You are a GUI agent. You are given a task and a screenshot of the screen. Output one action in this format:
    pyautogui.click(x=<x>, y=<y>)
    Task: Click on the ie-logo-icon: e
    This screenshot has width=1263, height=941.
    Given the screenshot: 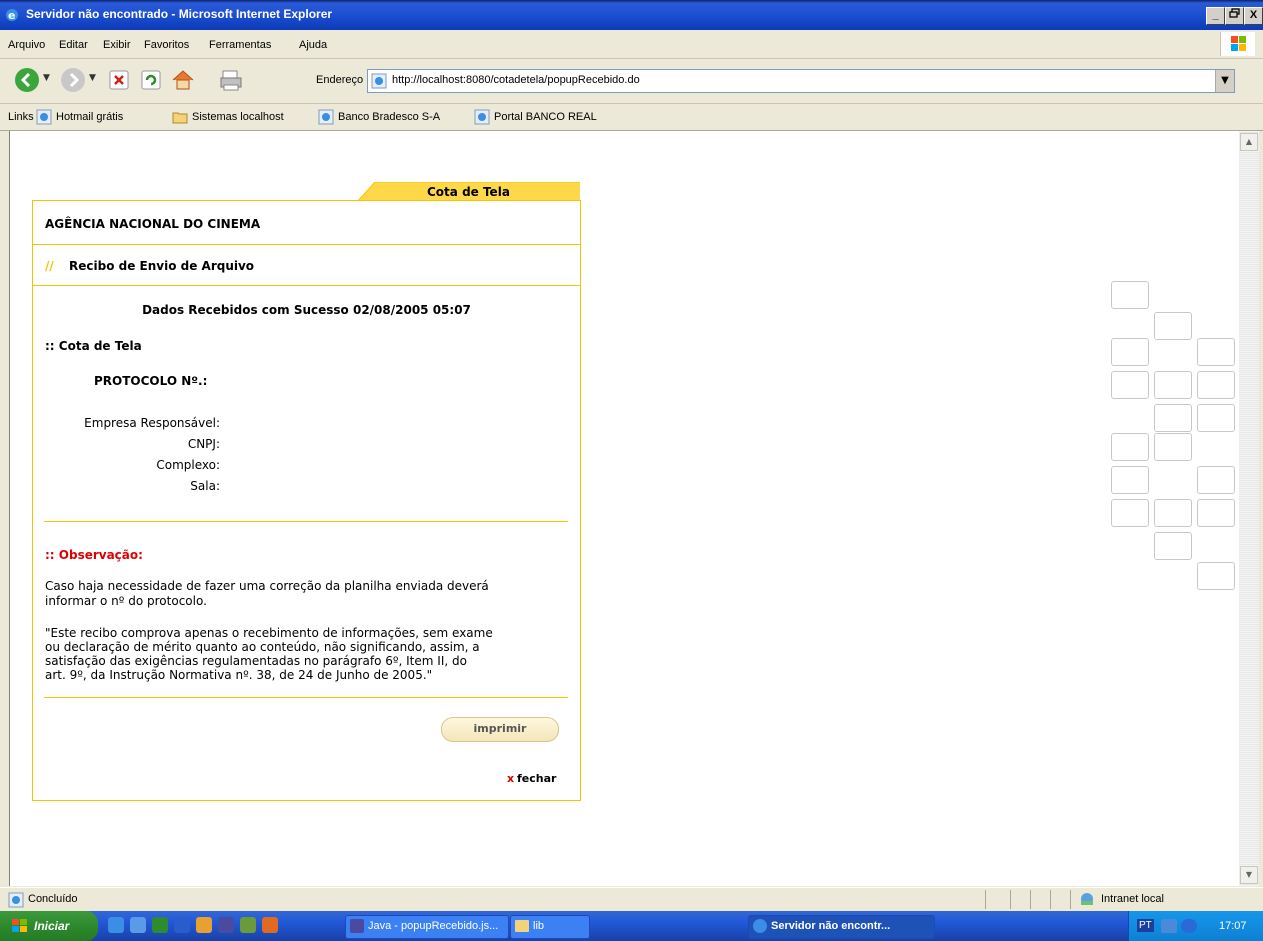 What is the action you would take?
    pyautogui.click(x=12, y=15)
    